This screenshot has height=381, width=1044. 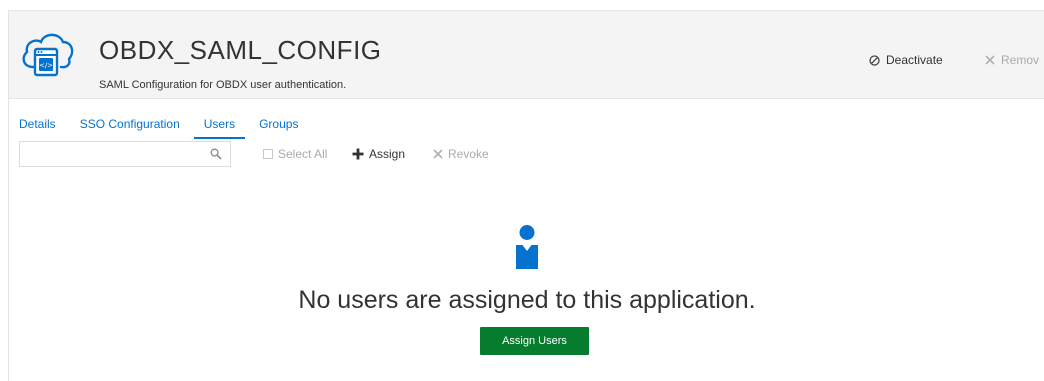 What do you see at coordinates (387, 154) in the screenshot?
I see `assign-label: Assign` at bounding box center [387, 154].